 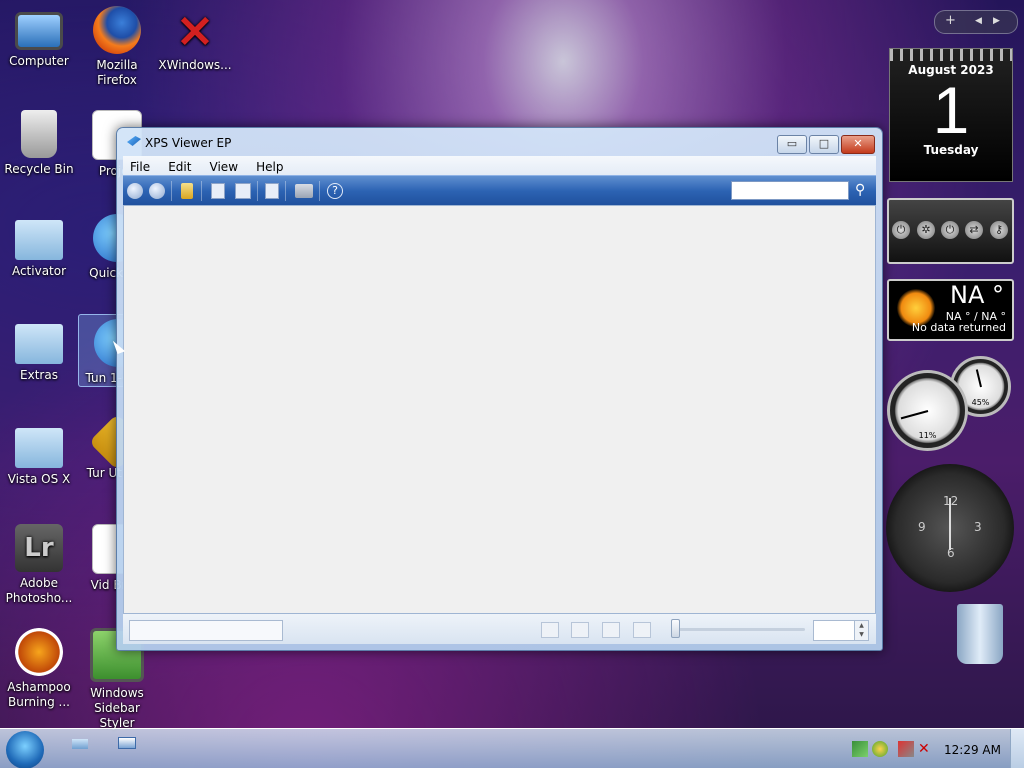 I want to click on xps-app-icon, so click(x=134, y=141).